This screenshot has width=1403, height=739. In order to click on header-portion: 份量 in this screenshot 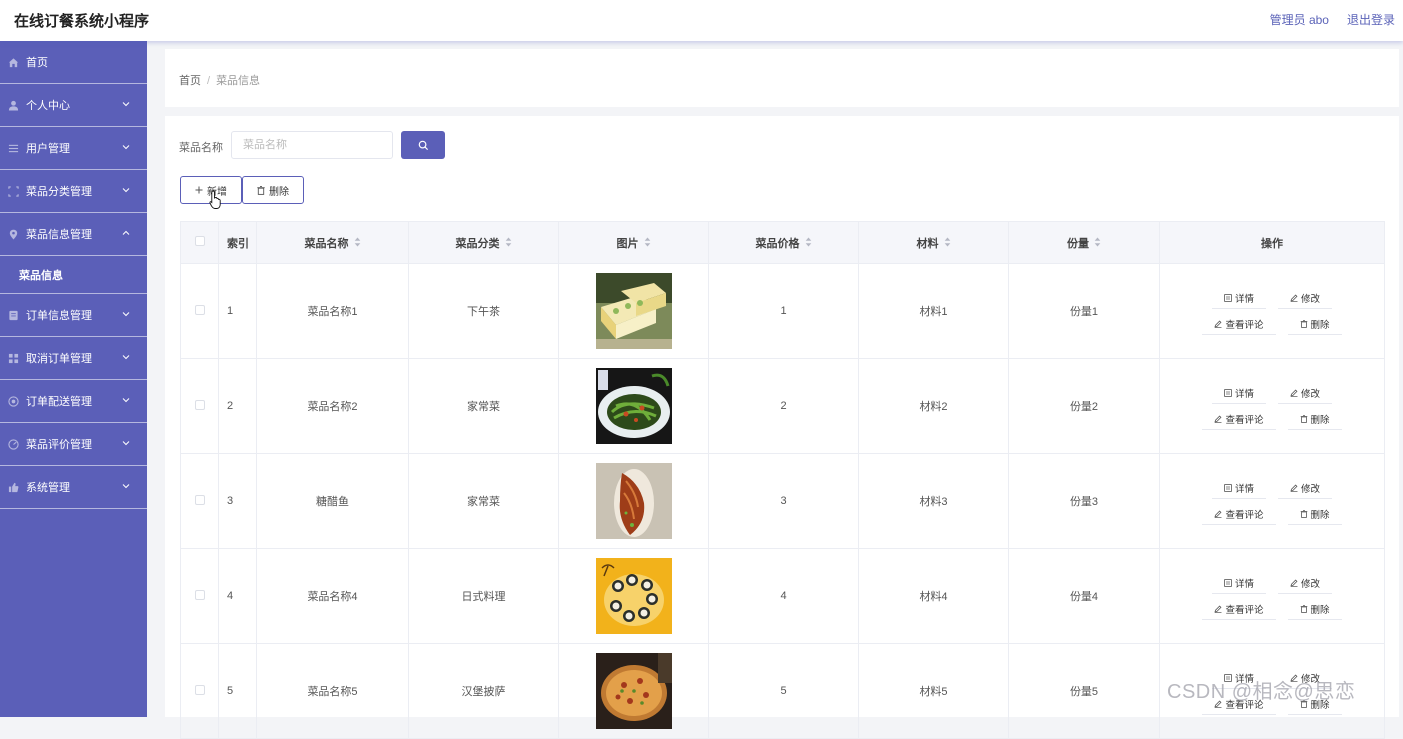, I will do `click(1084, 242)`.